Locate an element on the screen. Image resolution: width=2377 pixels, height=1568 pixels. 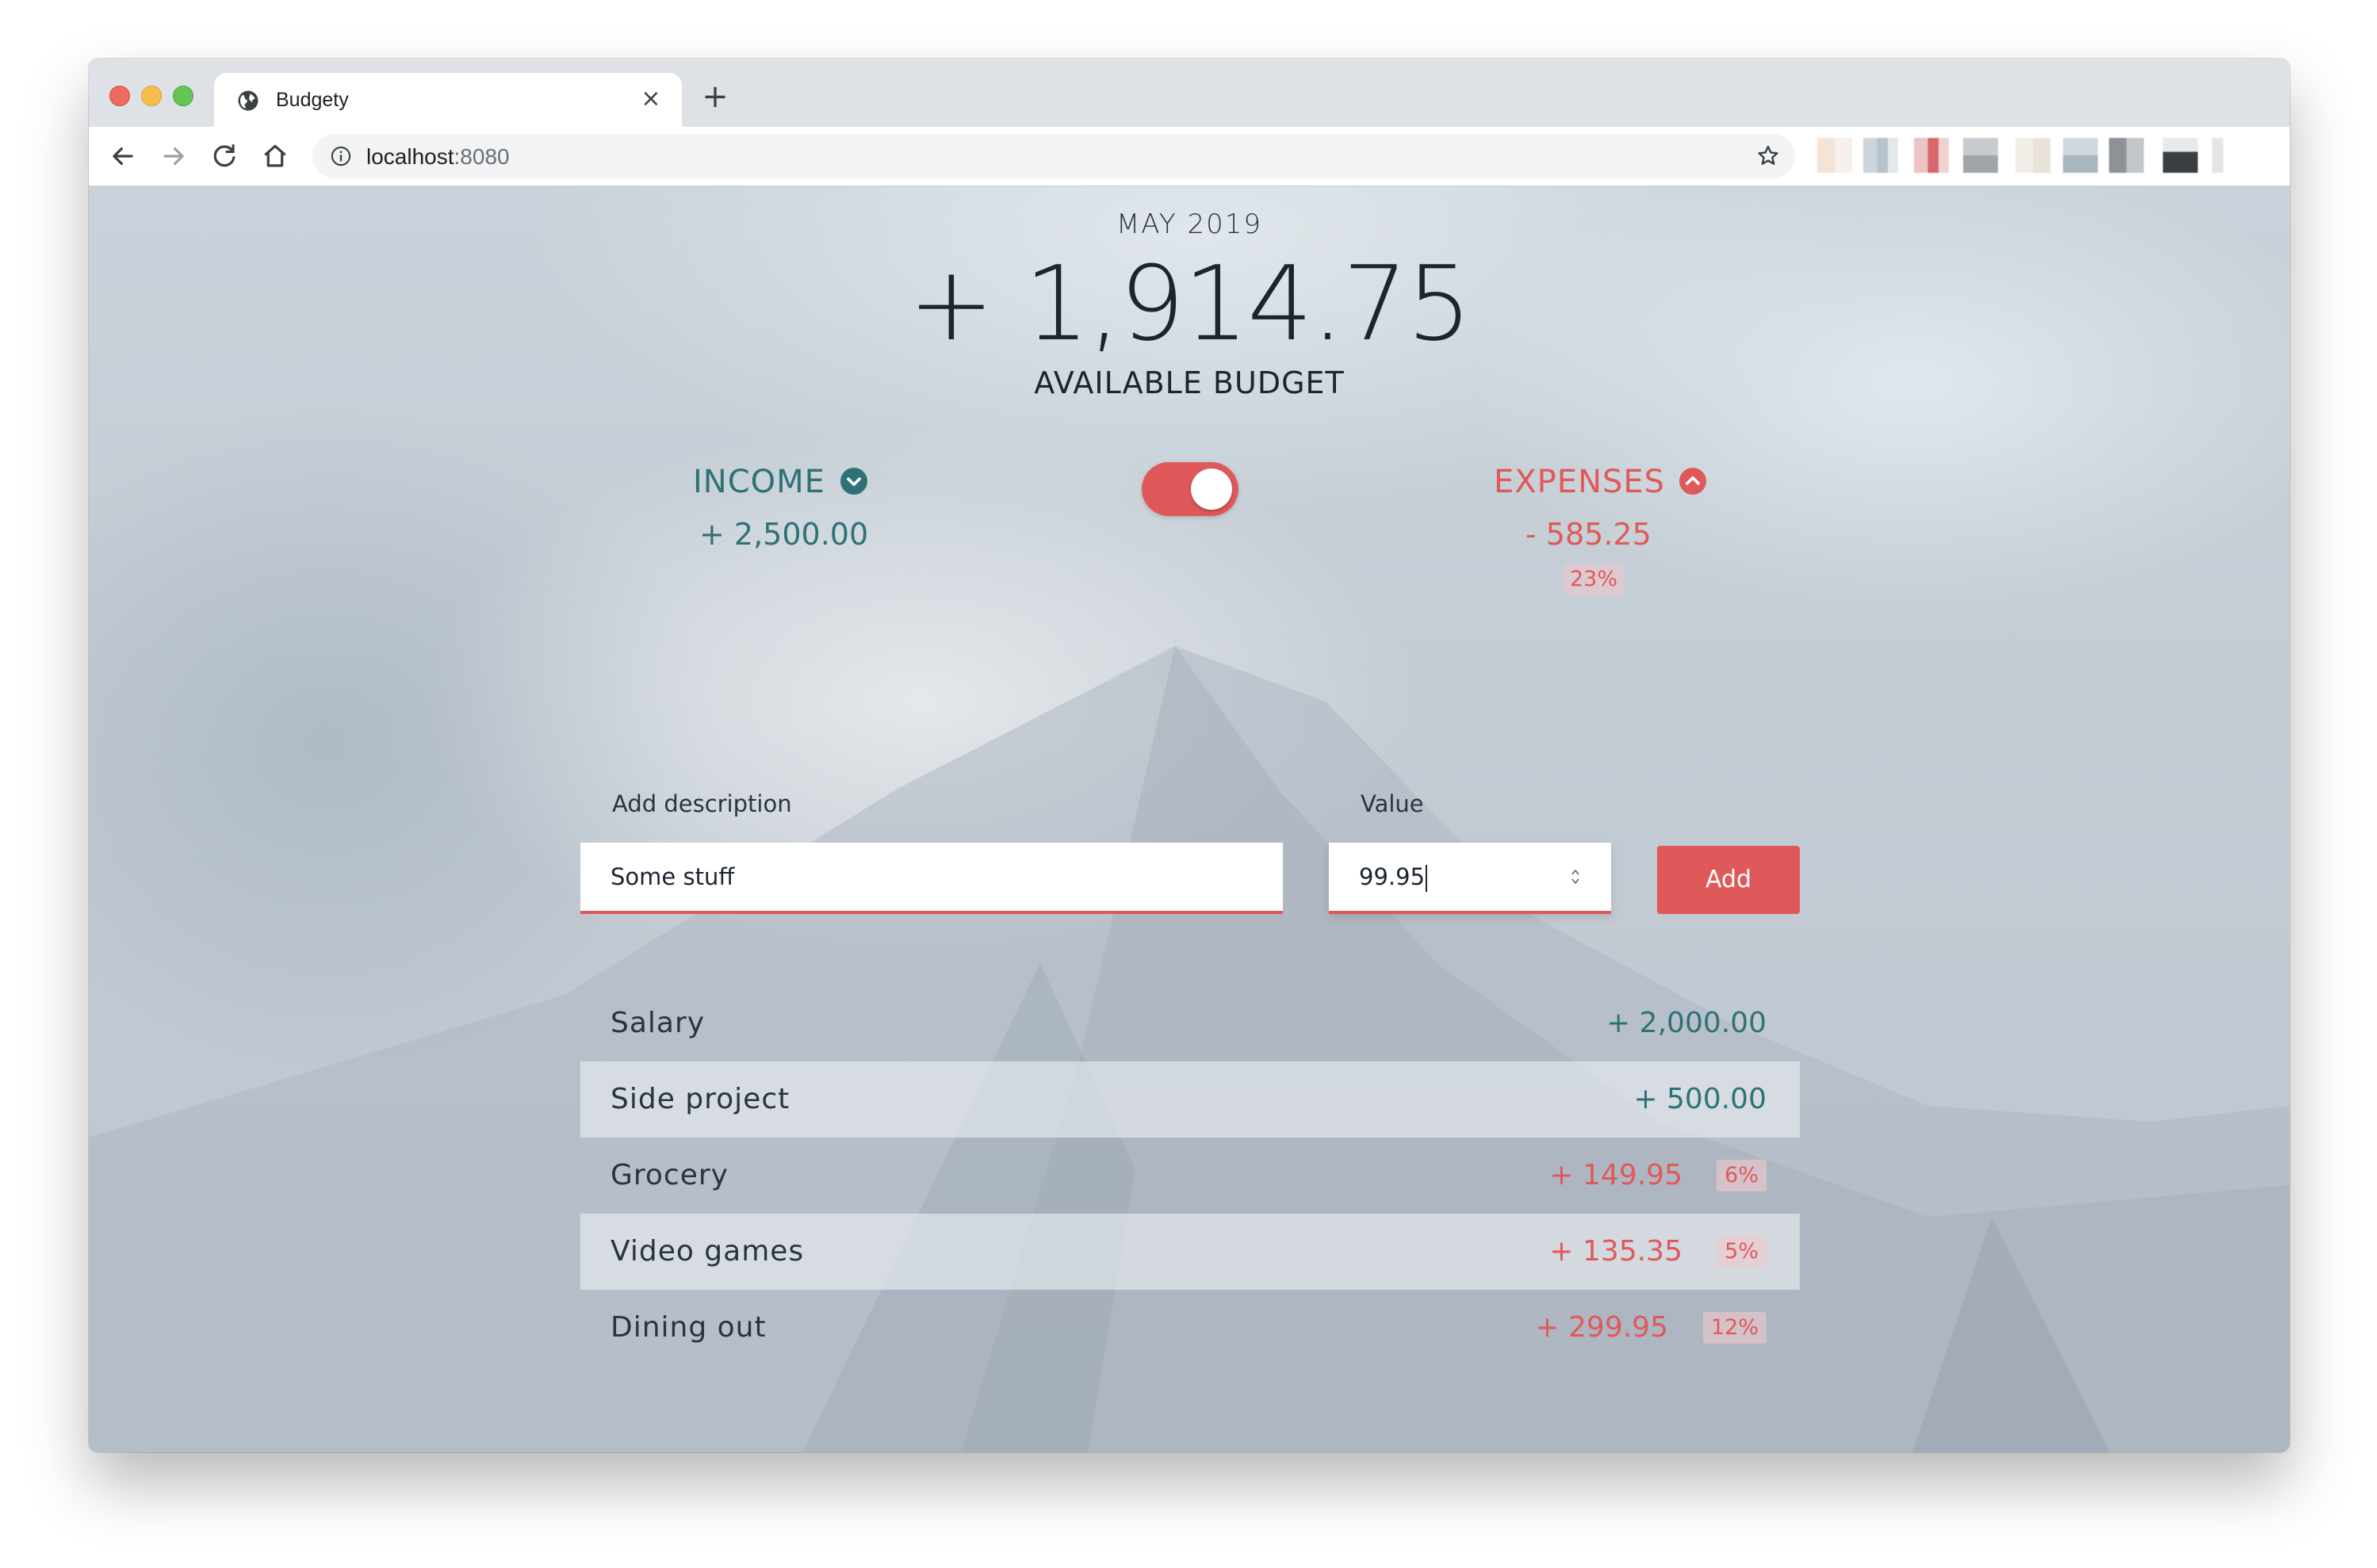
back-arrow-icon is located at coordinates (123, 156).